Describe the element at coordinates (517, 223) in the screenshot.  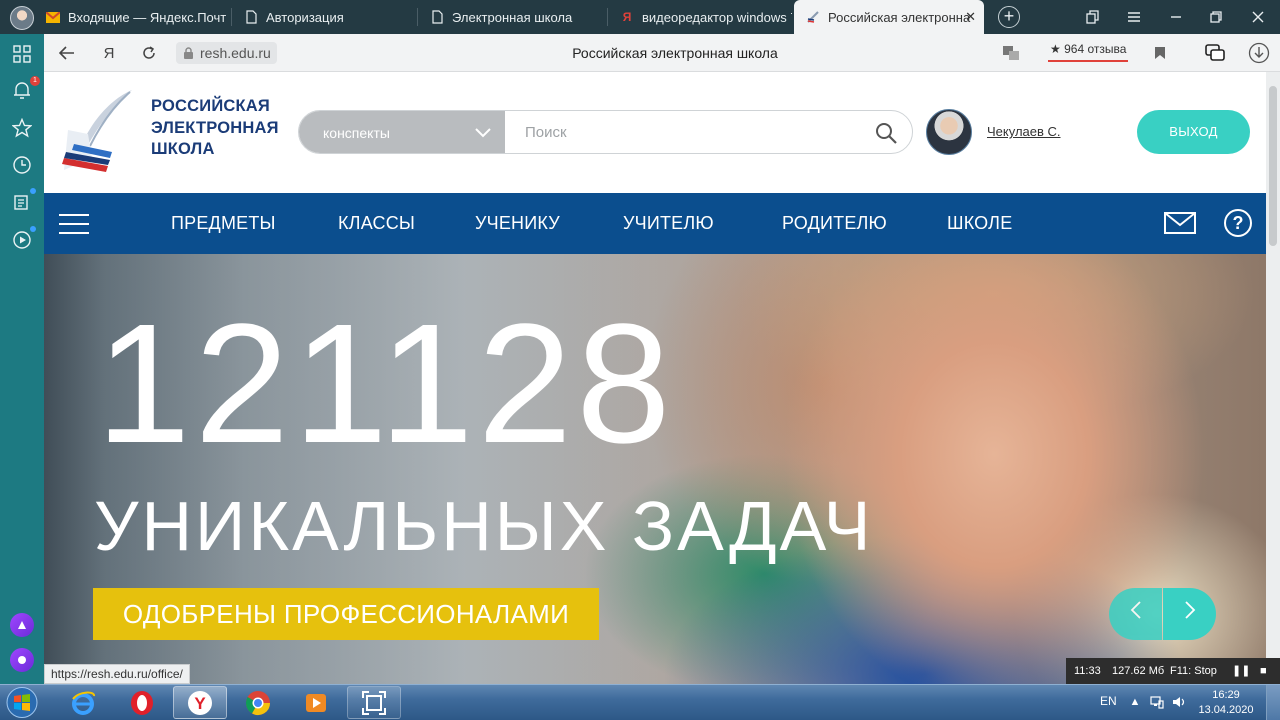
I see `nav-student: УЧЕНИКУ` at that location.